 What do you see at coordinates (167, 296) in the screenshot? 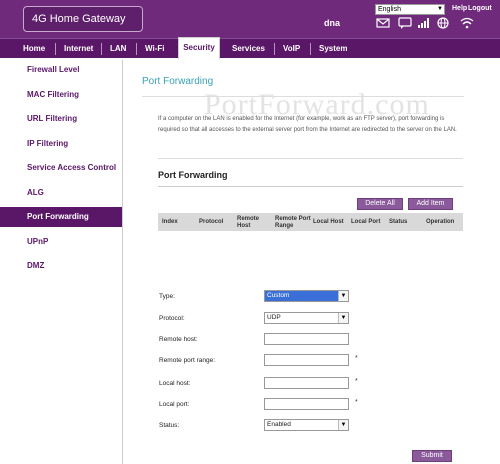
I see `type-label: Type:` at bounding box center [167, 296].